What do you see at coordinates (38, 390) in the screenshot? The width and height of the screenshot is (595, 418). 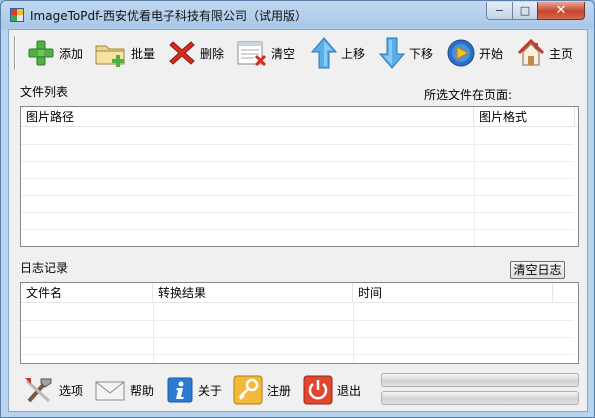 I see `tools-icon` at bounding box center [38, 390].